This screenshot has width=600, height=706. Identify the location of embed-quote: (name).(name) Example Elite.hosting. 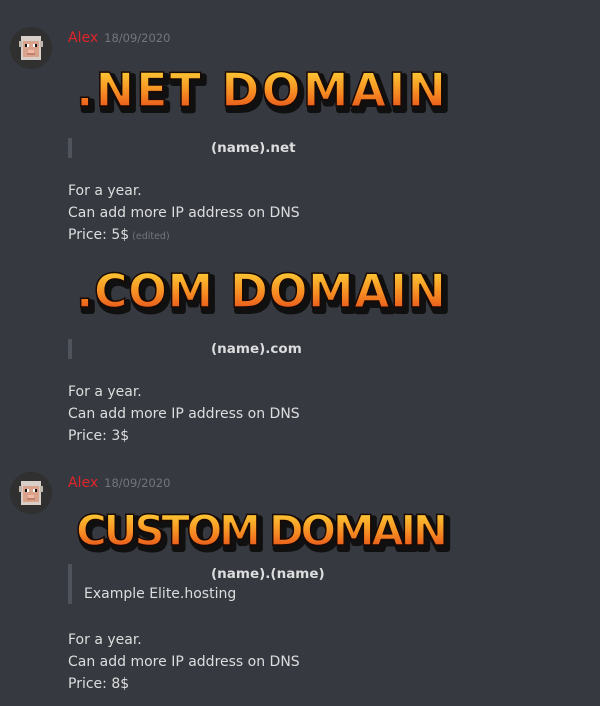
(196, 584).